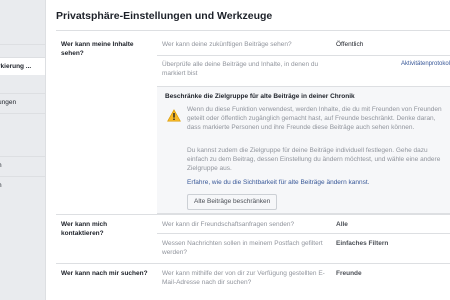 The height and width of the screenshot is (300, 450). I want to click on page-title: Privatsphäre-Einstellungen und Werkzeuge, so click(164, 16).